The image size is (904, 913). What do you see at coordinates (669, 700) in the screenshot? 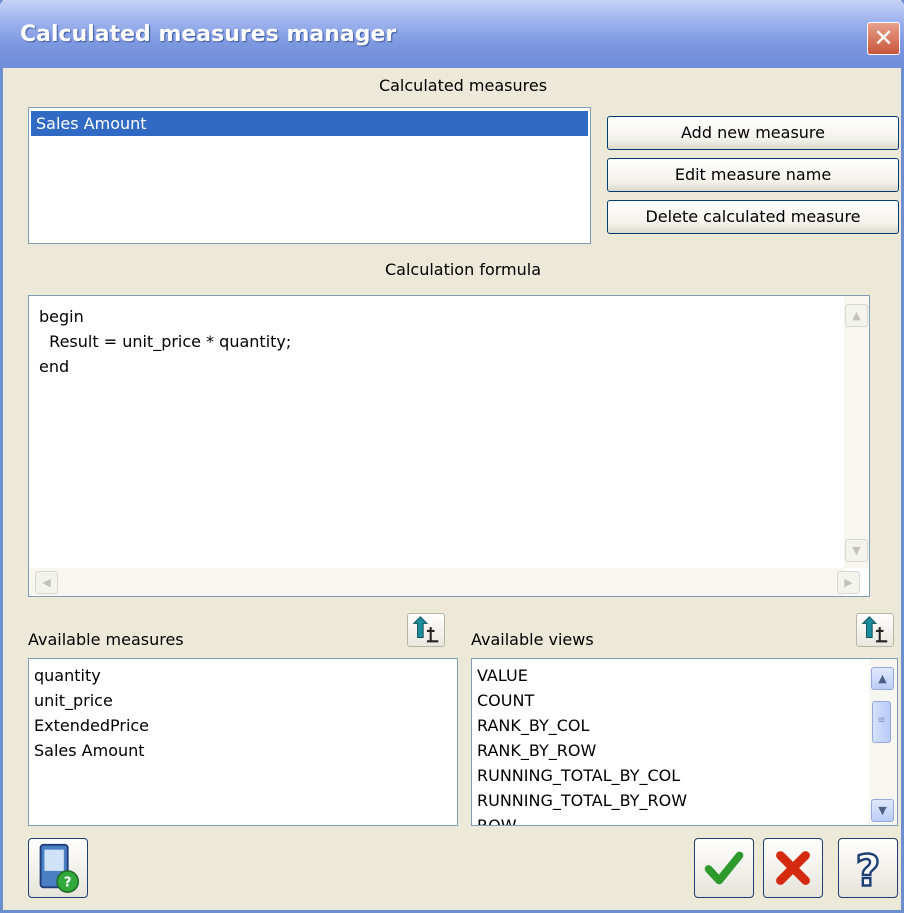
I see `list-item: COUNT` at bounding box center [669, 700].